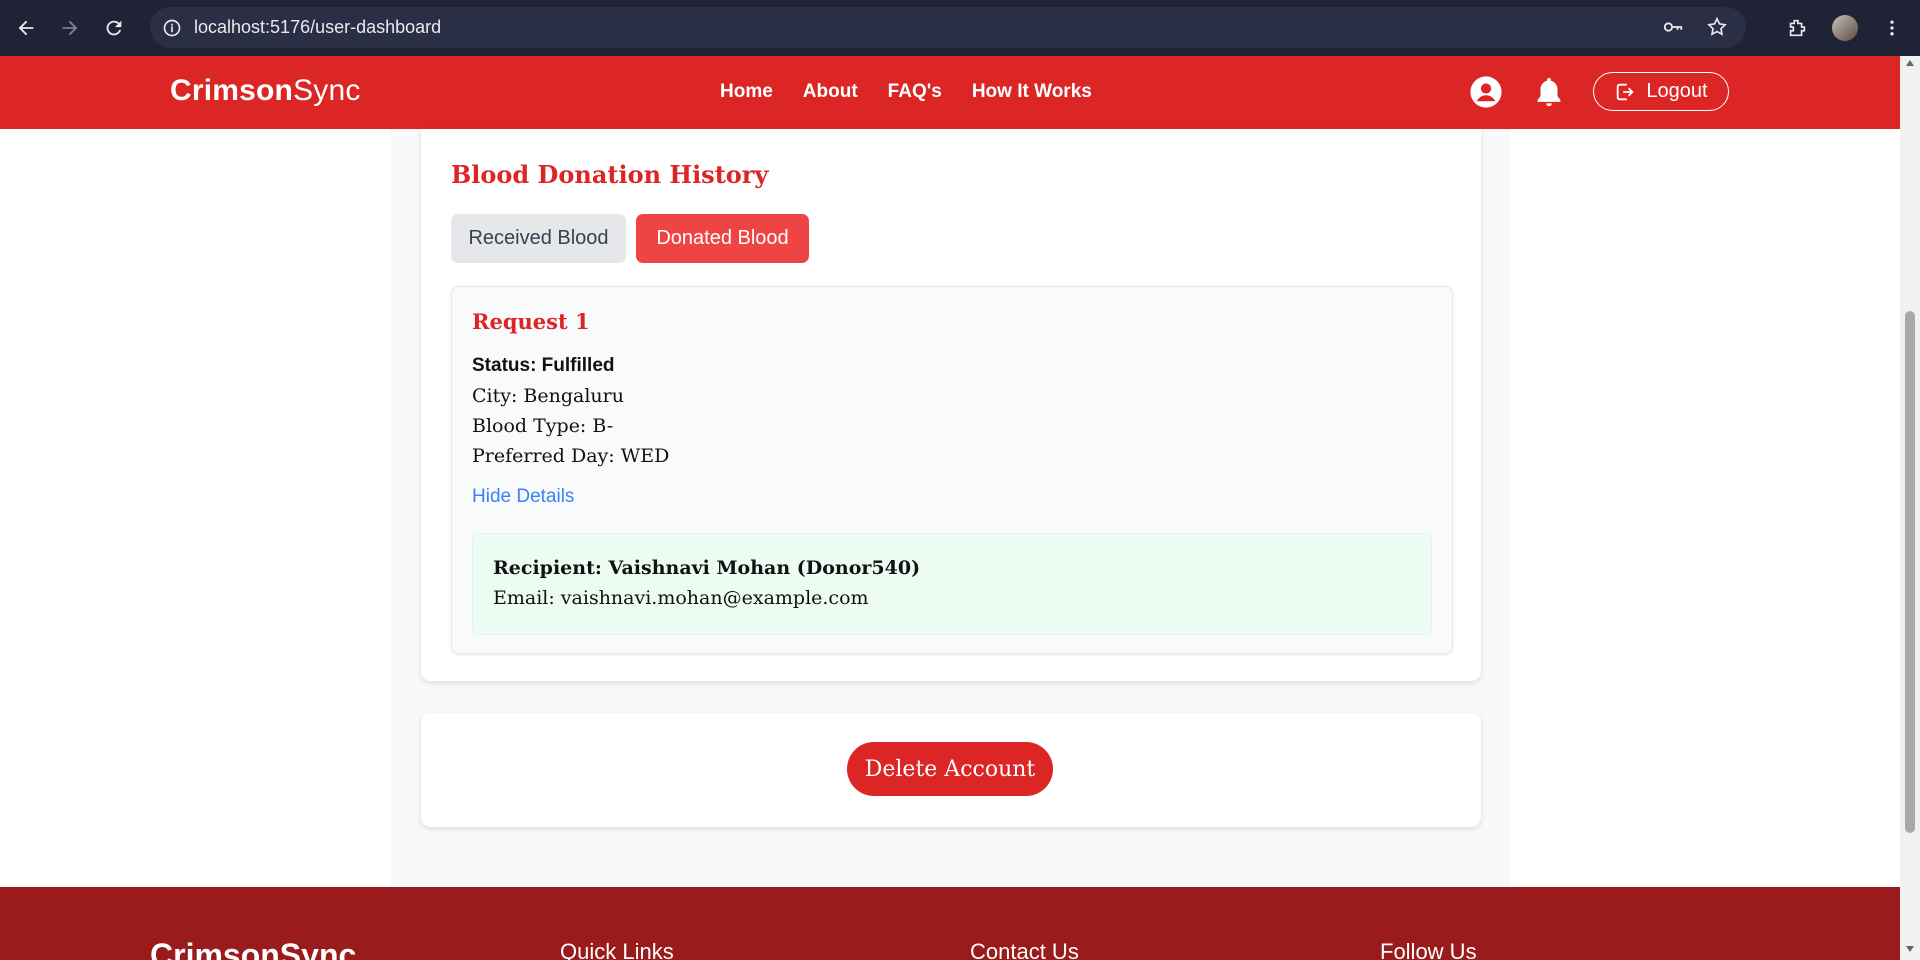 This screenshot has width=1920, height=960. What do you see at coordinates (681, 598) in the screenshot?
I see `recipient-email: Email: vaishnavi.mohan@example.com` at bounding box center [681, 598].